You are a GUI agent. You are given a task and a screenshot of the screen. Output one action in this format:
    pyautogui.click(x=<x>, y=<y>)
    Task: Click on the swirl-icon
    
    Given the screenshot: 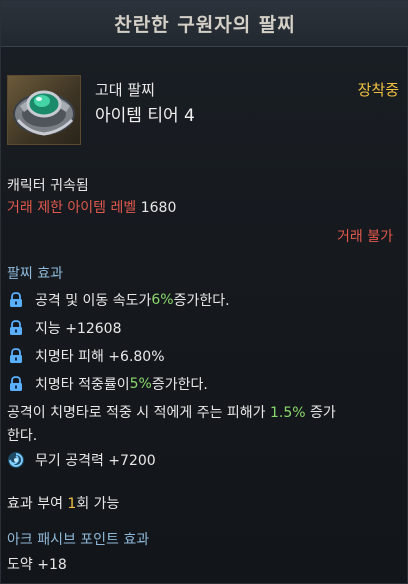 What is the action you would take?
    pyautogui.click(x=16, y=460)
    